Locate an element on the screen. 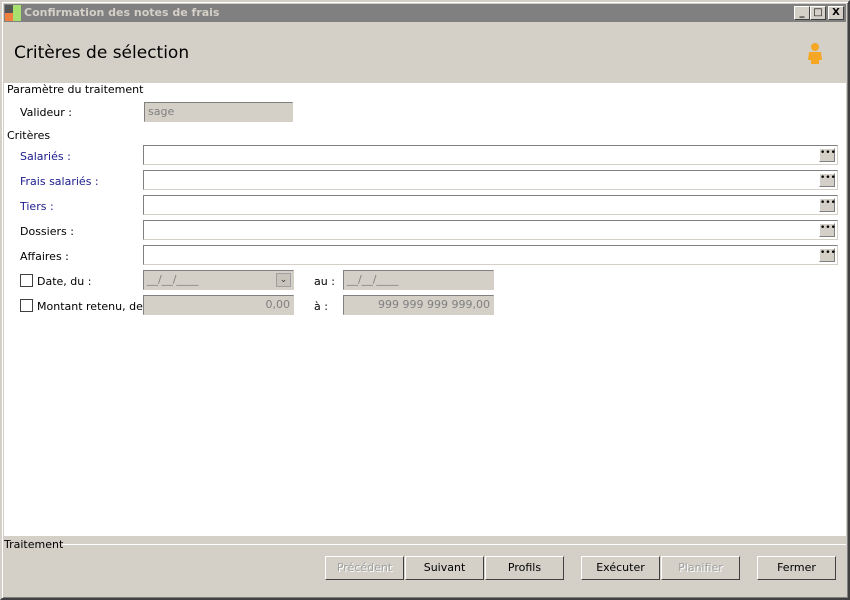 The width and height of the screenshot is (850, 600). third-party-label: Tiers : is located at coordinates (37, 206).